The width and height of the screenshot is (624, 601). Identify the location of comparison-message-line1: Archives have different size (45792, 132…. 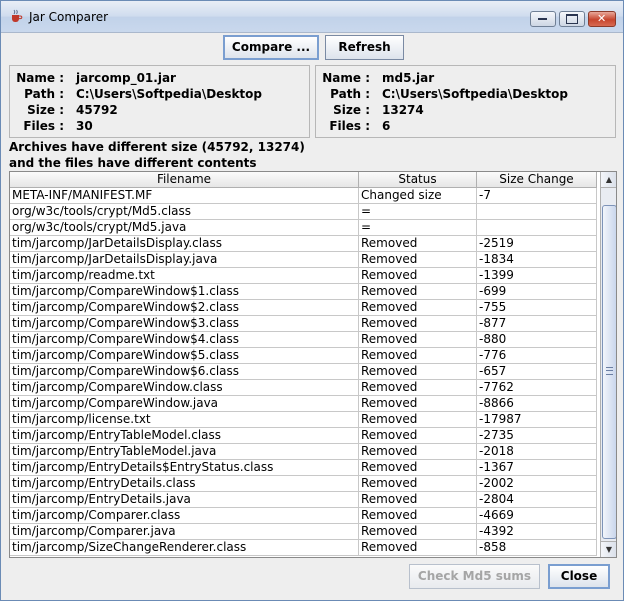
(157, 147).